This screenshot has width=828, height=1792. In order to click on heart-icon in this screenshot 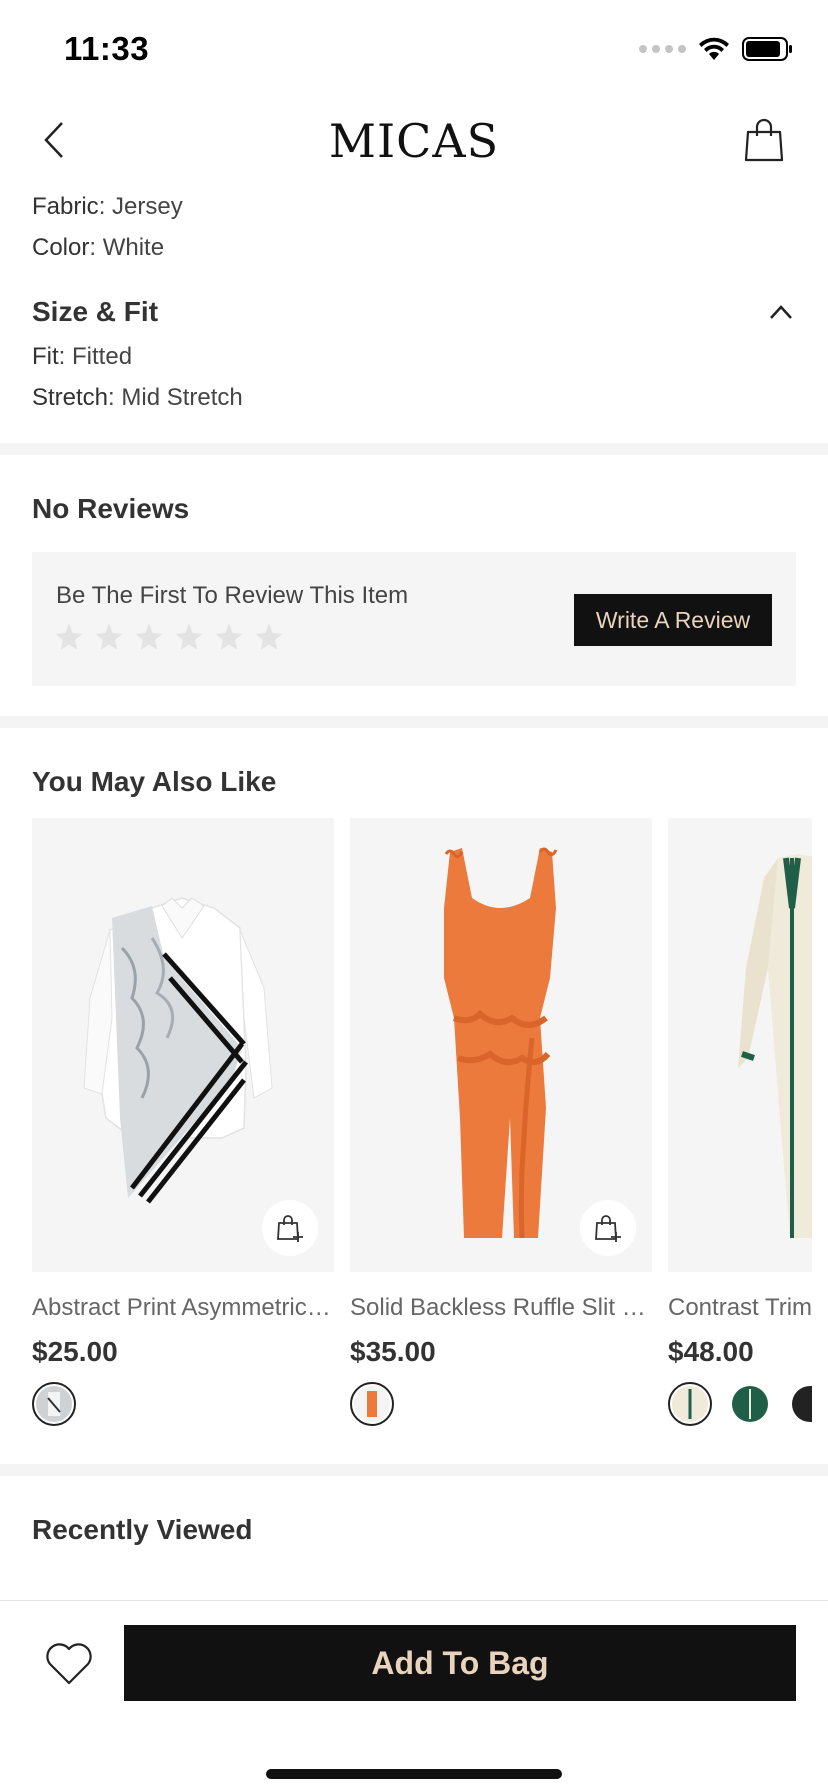, I will do `click(69, 1664)`.